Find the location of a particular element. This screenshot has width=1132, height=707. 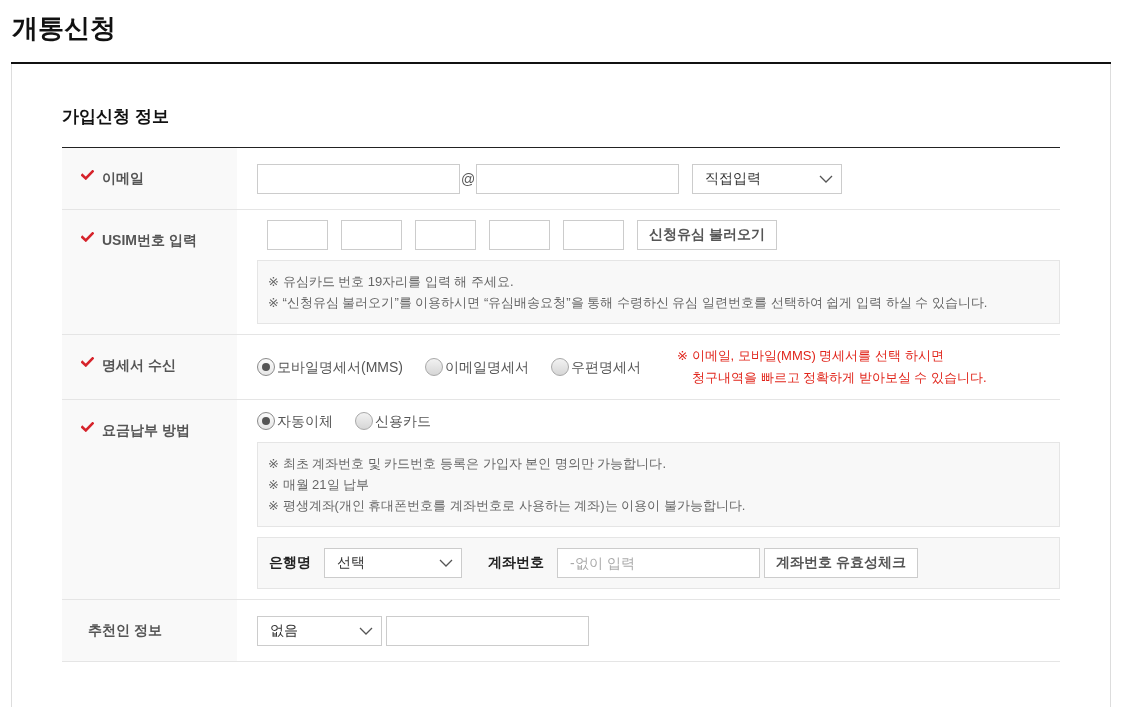

radio-option: 이메일명세서 is located at coordinates (477, 367).